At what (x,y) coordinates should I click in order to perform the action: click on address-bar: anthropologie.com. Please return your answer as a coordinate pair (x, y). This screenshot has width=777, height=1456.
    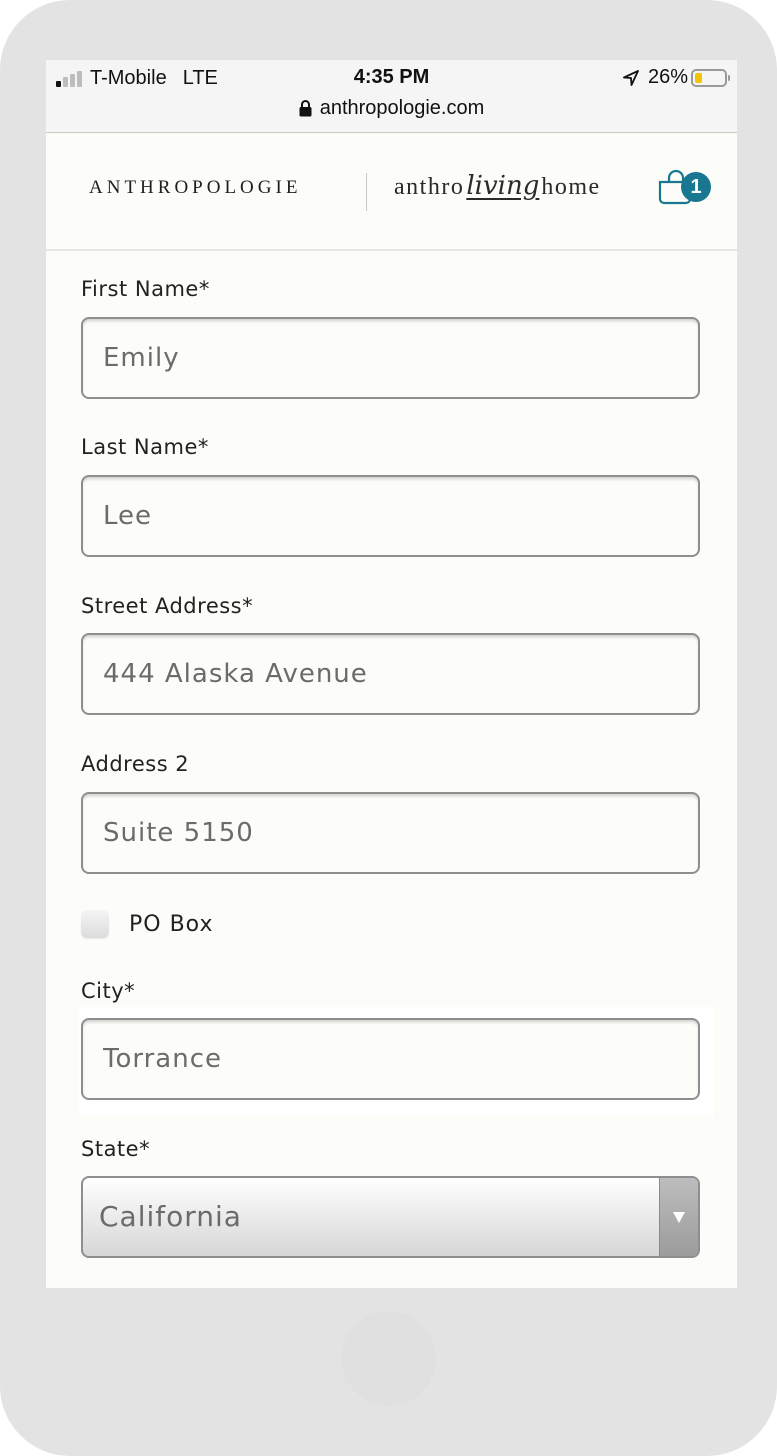
    Looking at the image, I should click on (391, 108).